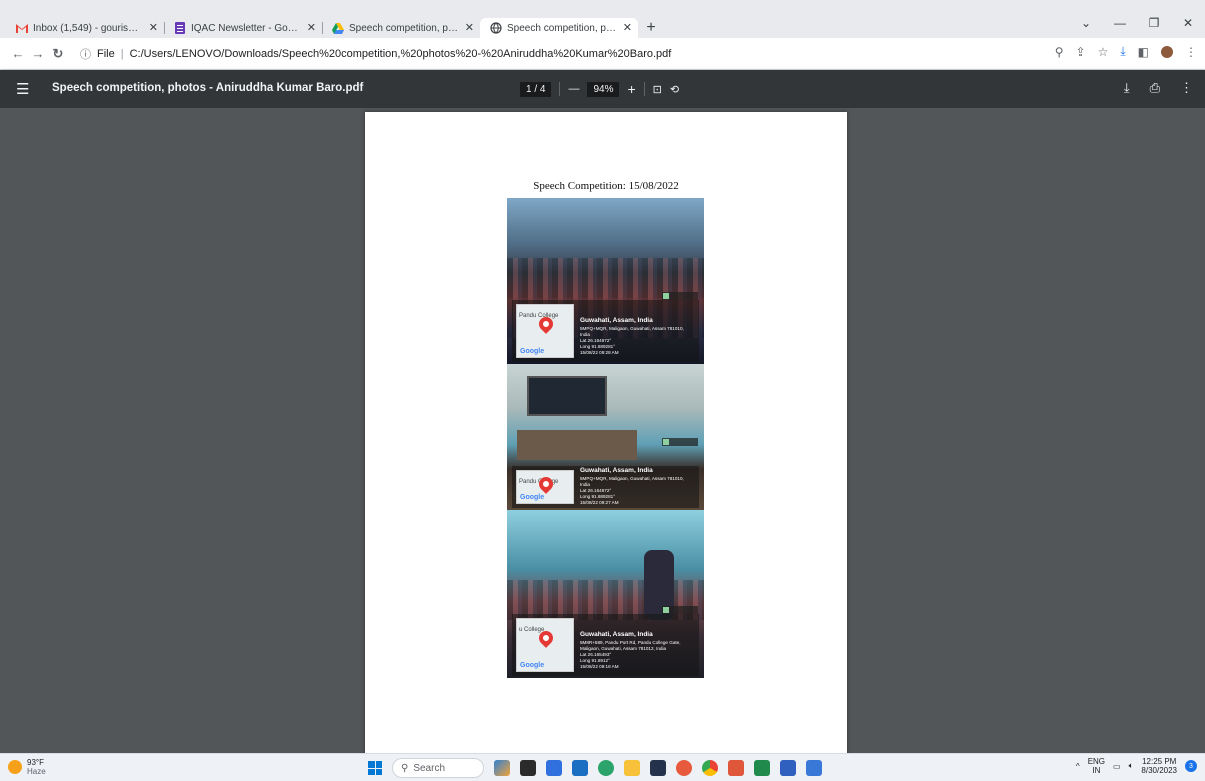 The image size is (1205, 781). Describe the element at coordinates (814, 768) in the screenshot. I see `photos-icon` at that location.